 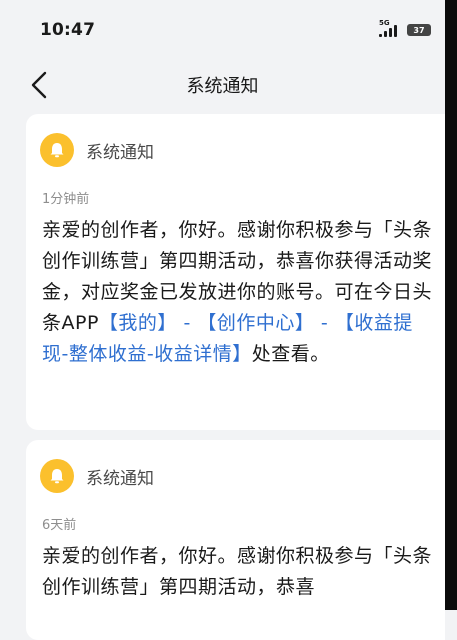 I want to click on signal-icon: 5G, so click(x=390, y=28).